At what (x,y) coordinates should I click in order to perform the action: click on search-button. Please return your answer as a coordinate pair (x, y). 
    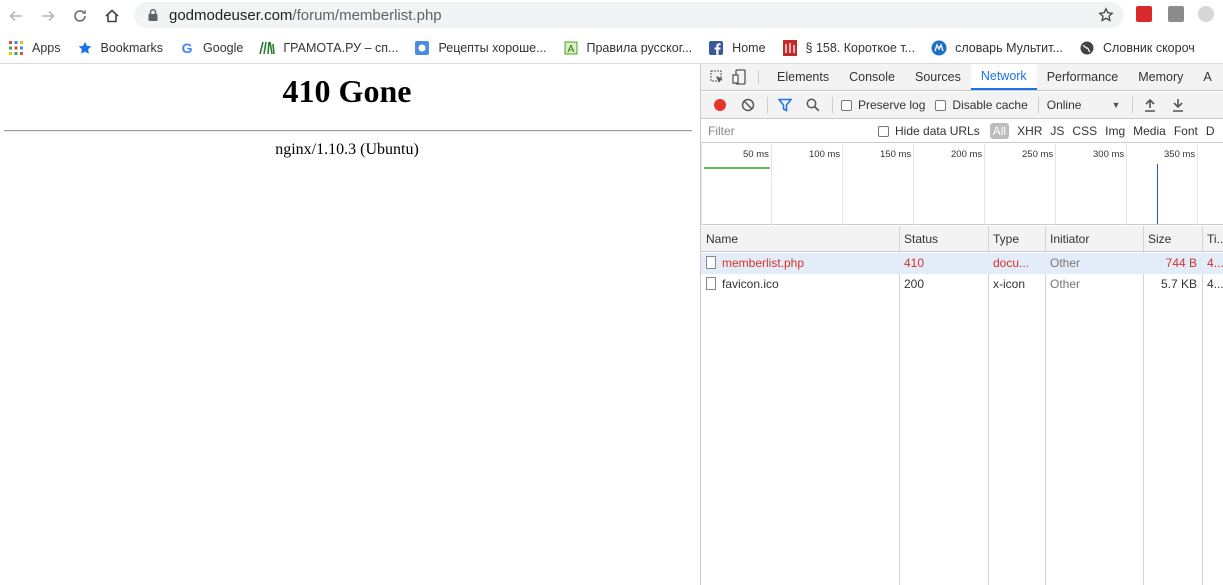
    Looking at the image, I should click on (813, 105).